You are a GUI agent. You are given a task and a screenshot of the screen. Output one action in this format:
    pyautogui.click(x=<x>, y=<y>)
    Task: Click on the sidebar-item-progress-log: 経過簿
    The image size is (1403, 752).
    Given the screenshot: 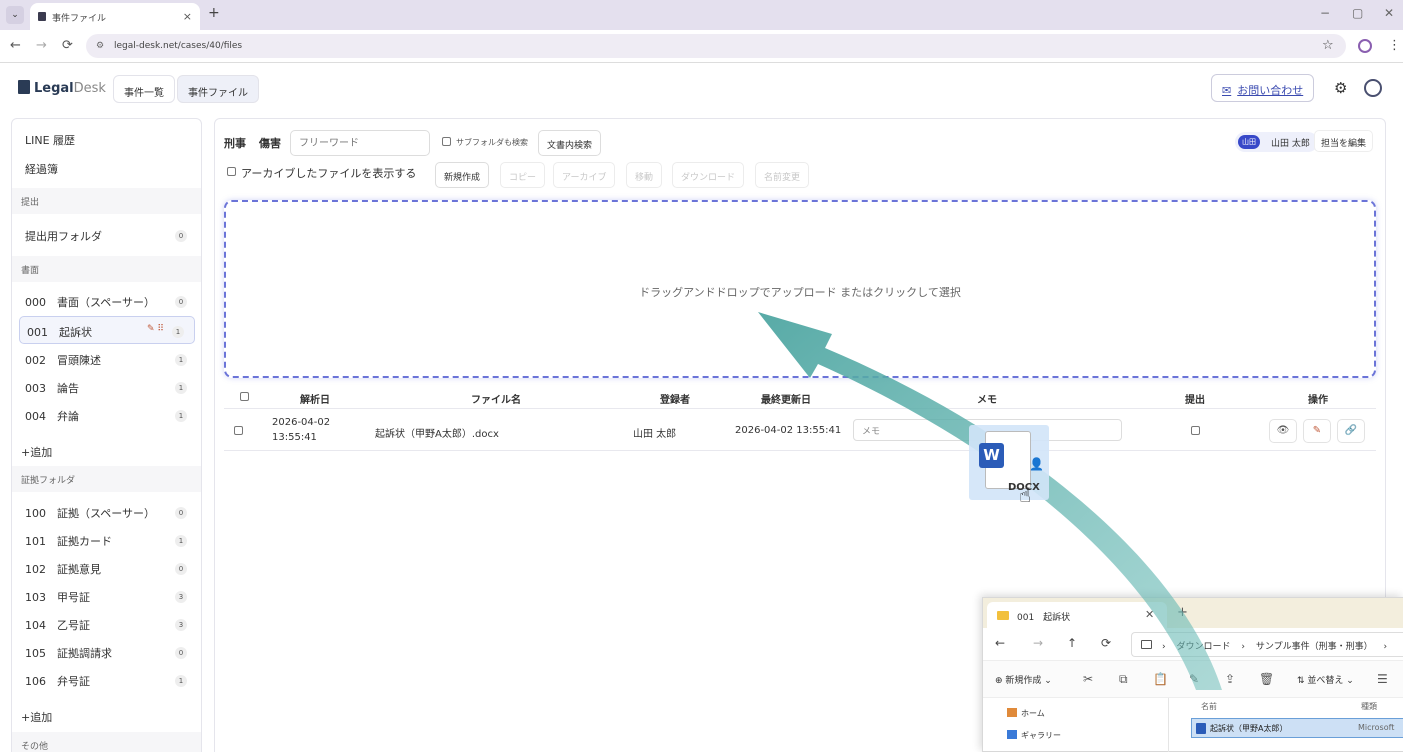 What is the action you would take?
    pyautogui.click(x=106, y=168)
    